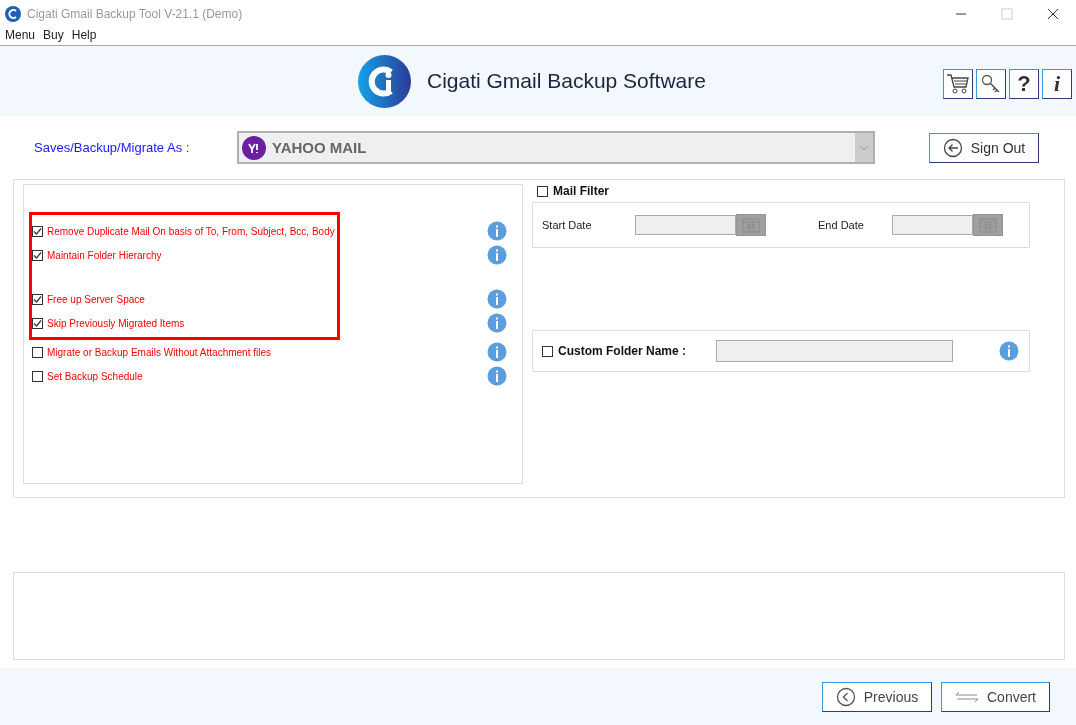 Image resolution: width=1076 pixels, height=725 pixels. What do you see at coordinates (841, 225) in the screenshot?
I see `end-date-label: End Date` at bounding box center [841, 225].